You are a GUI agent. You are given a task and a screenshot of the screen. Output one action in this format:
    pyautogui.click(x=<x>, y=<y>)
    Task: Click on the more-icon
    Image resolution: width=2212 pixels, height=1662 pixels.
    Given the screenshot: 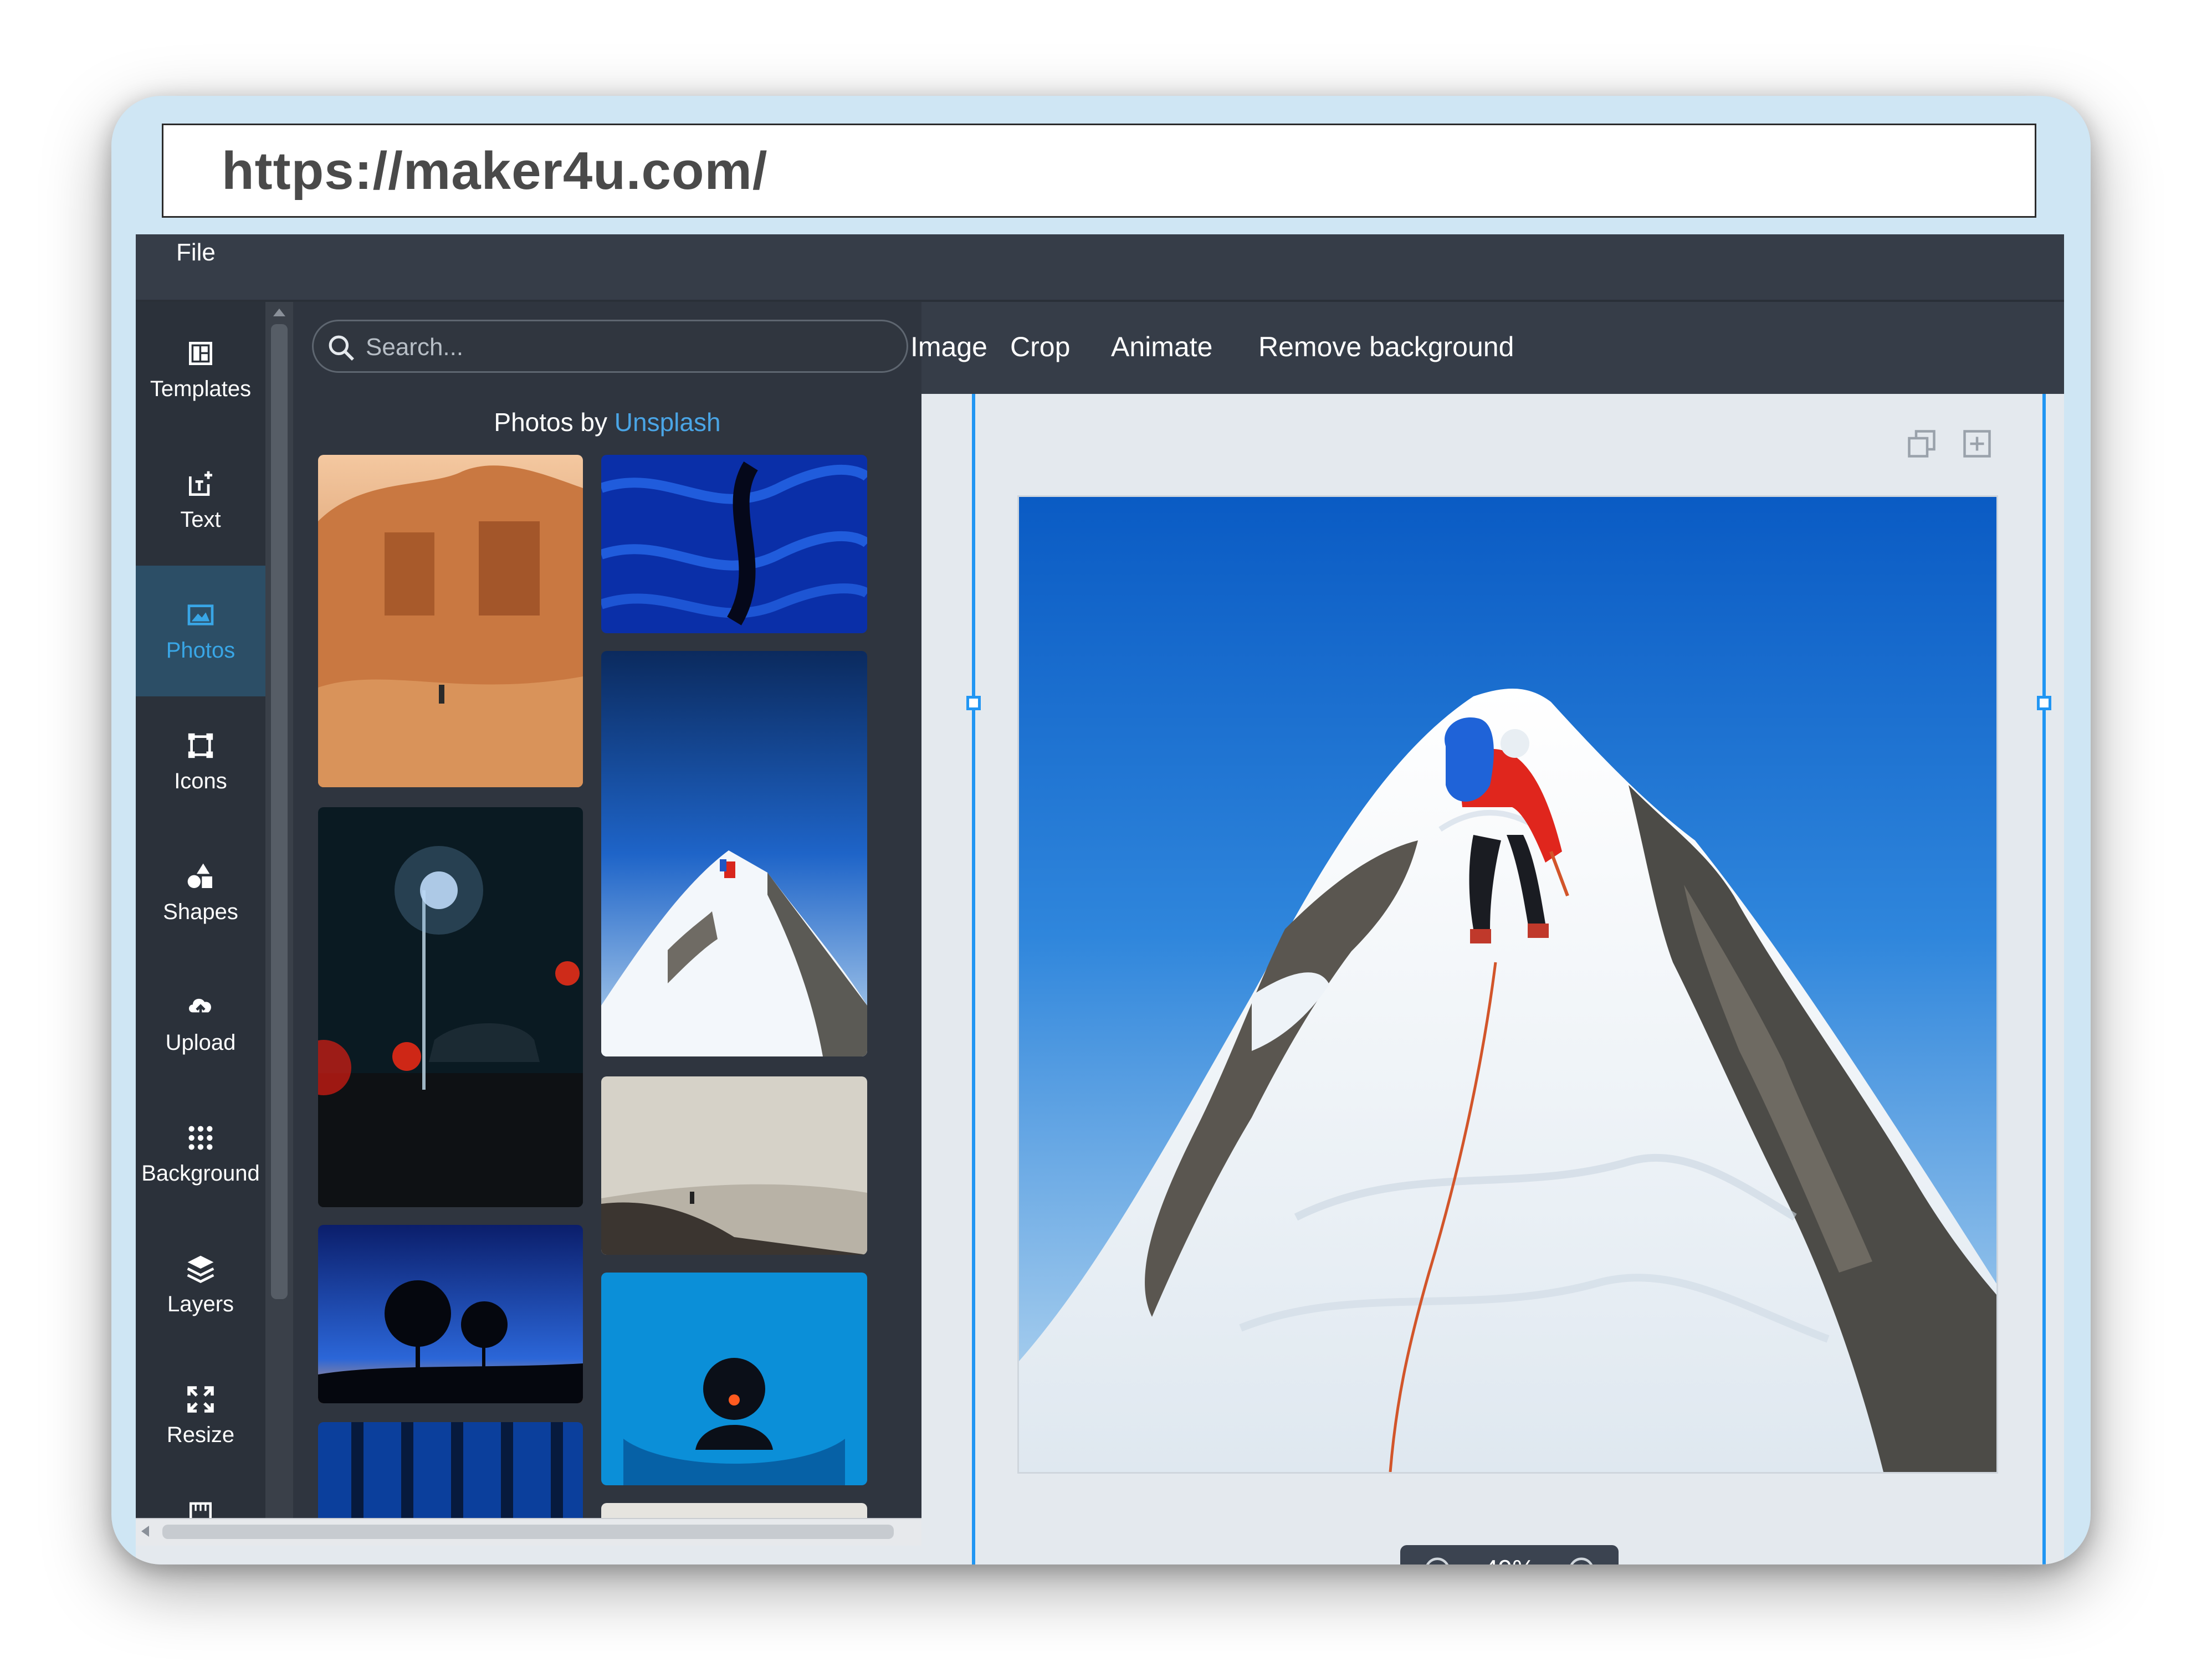 What is the action you would take?
    pyautogui.click(x=201, y=1510)
    